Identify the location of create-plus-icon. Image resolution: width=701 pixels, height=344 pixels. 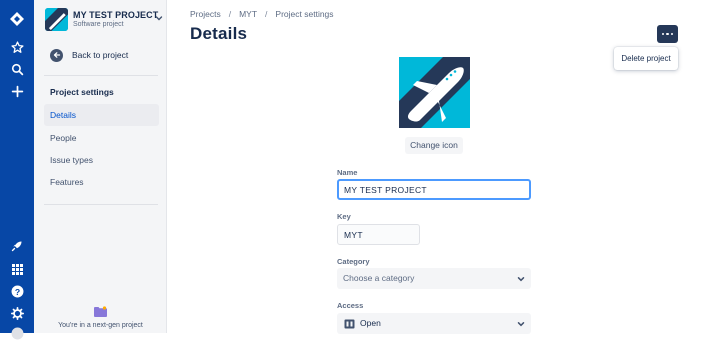
(17, 91).